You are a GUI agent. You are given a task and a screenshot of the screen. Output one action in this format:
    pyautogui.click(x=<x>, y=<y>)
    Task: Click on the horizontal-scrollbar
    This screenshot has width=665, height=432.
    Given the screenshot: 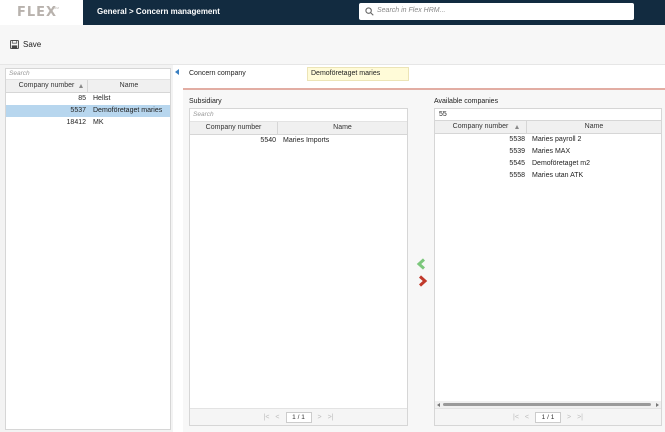 What is the action you would take?
    pyautogui.click(x=548, y=404)
    